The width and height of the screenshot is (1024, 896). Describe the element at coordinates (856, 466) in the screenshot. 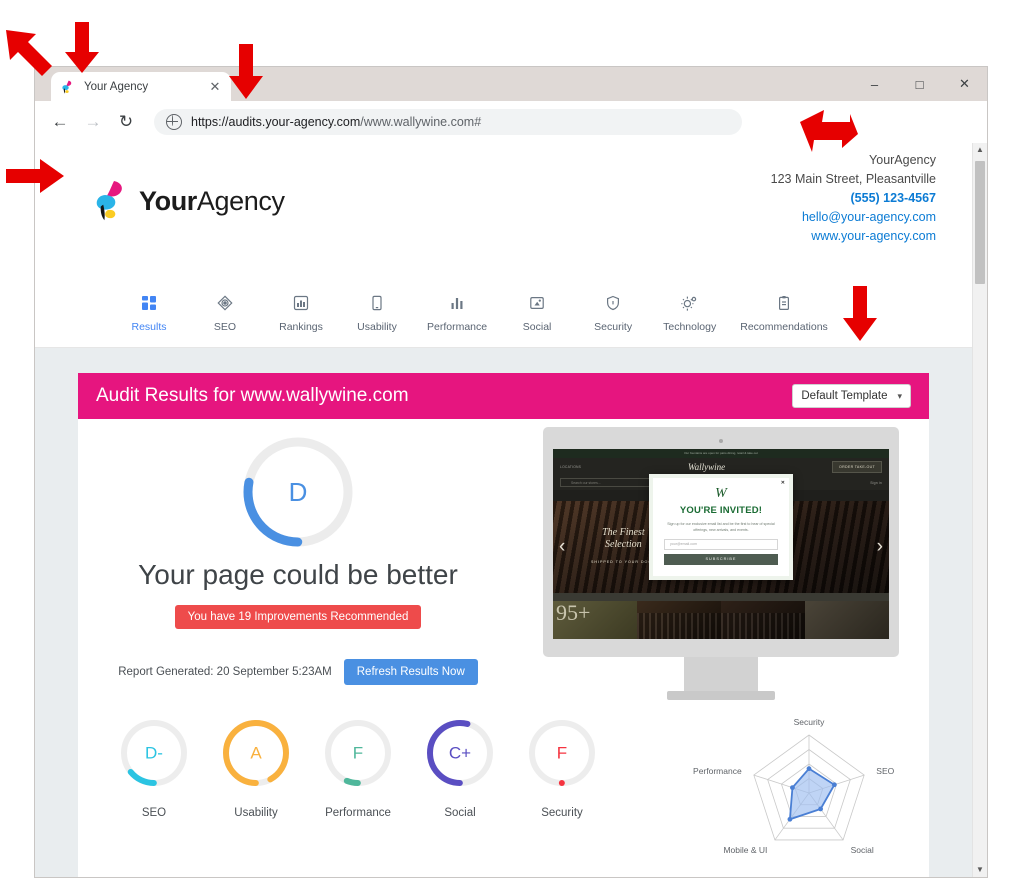

I see `preview-cta-button: ORDER TAKE-OUT` at that location.